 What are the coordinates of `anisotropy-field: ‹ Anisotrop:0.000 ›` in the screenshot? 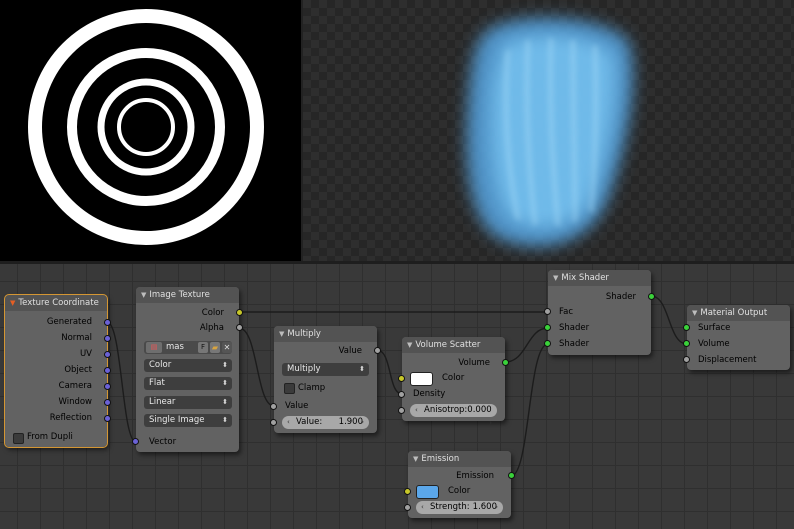 It's located at (453, 415).